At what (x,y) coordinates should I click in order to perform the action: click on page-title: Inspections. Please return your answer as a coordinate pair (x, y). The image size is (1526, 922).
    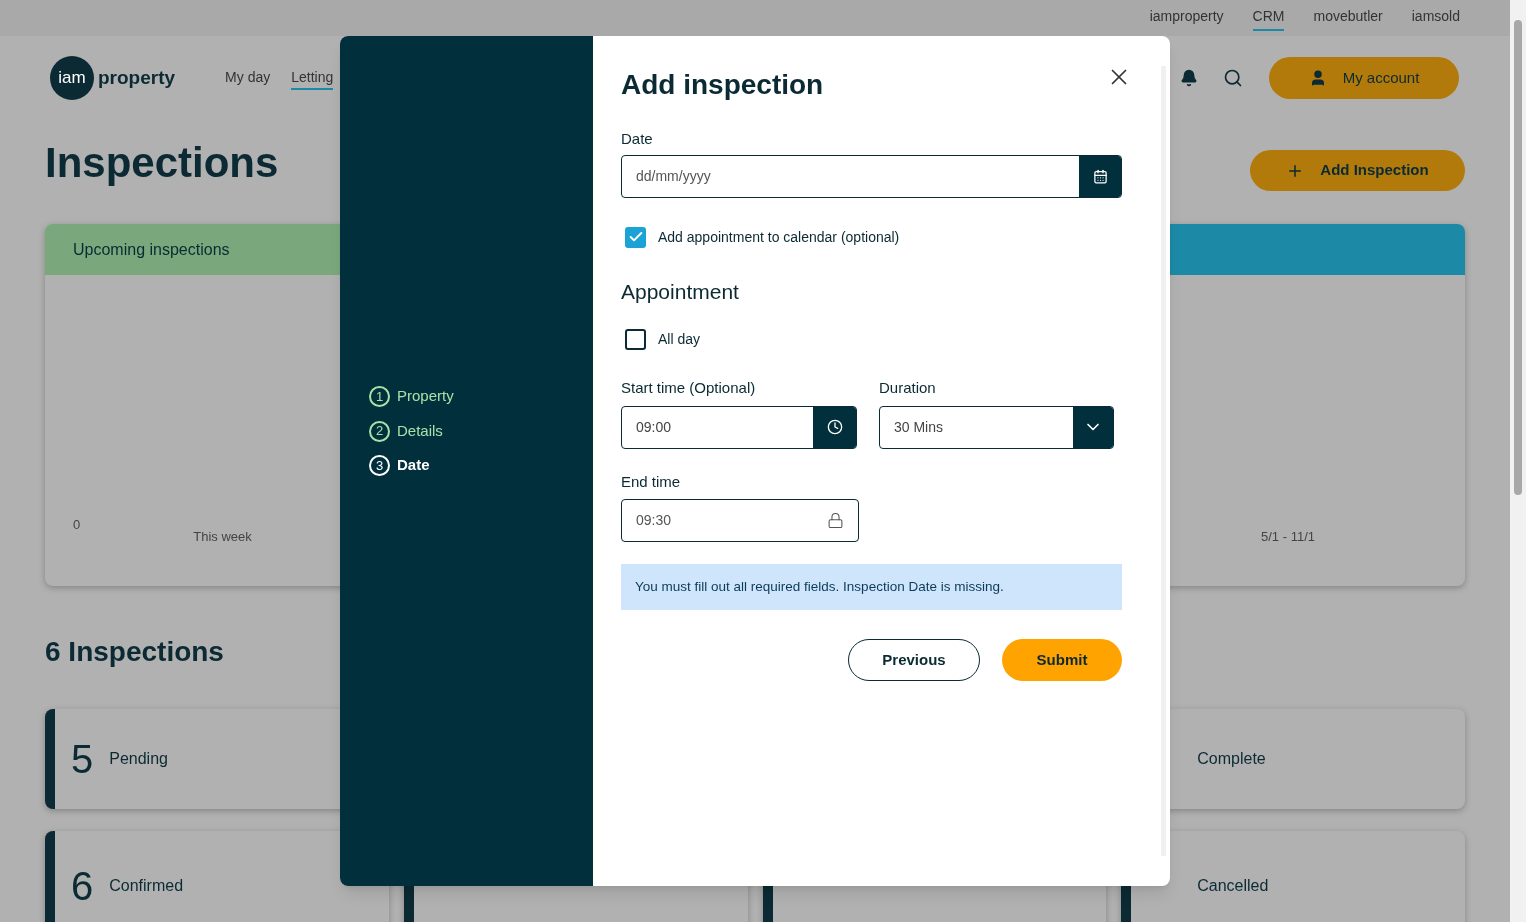
    Looking at the image, I should click on (162, 163).